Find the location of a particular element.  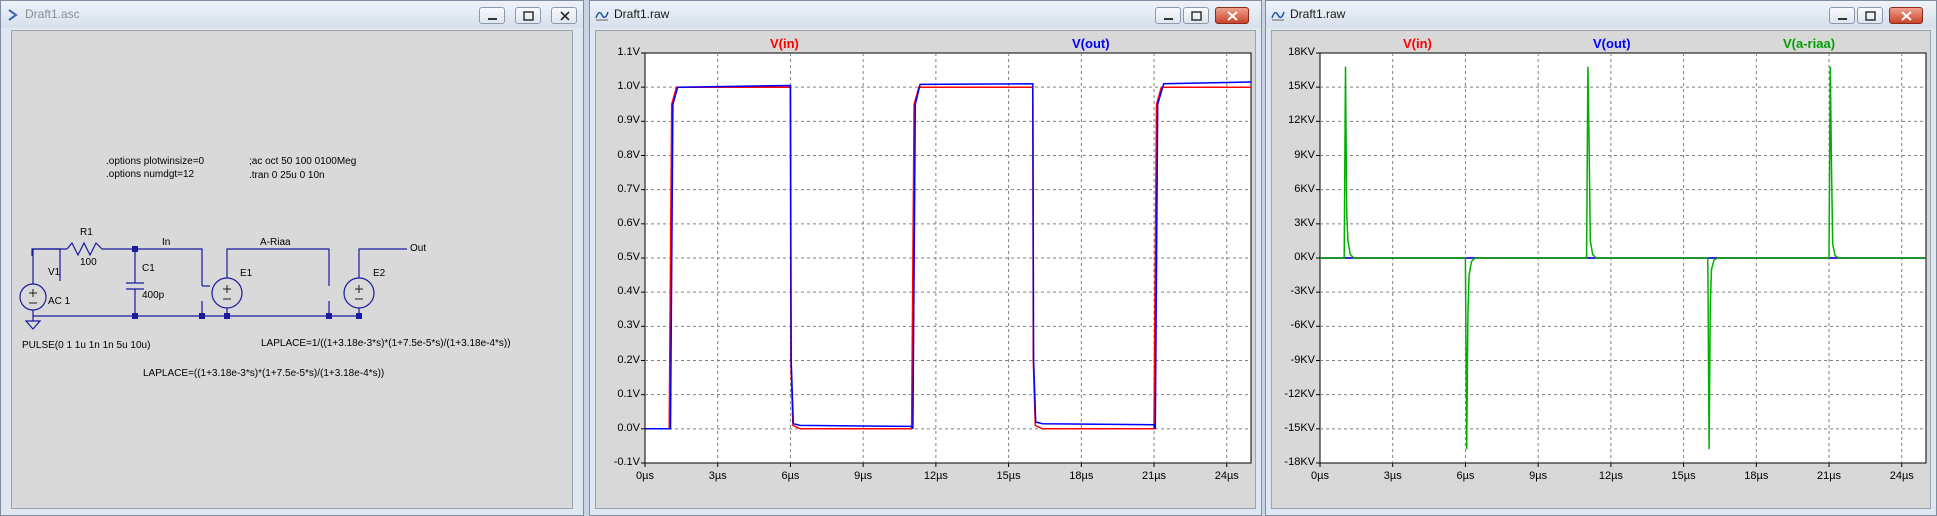

r1-value: 100 is located at coordinates (88, 262).